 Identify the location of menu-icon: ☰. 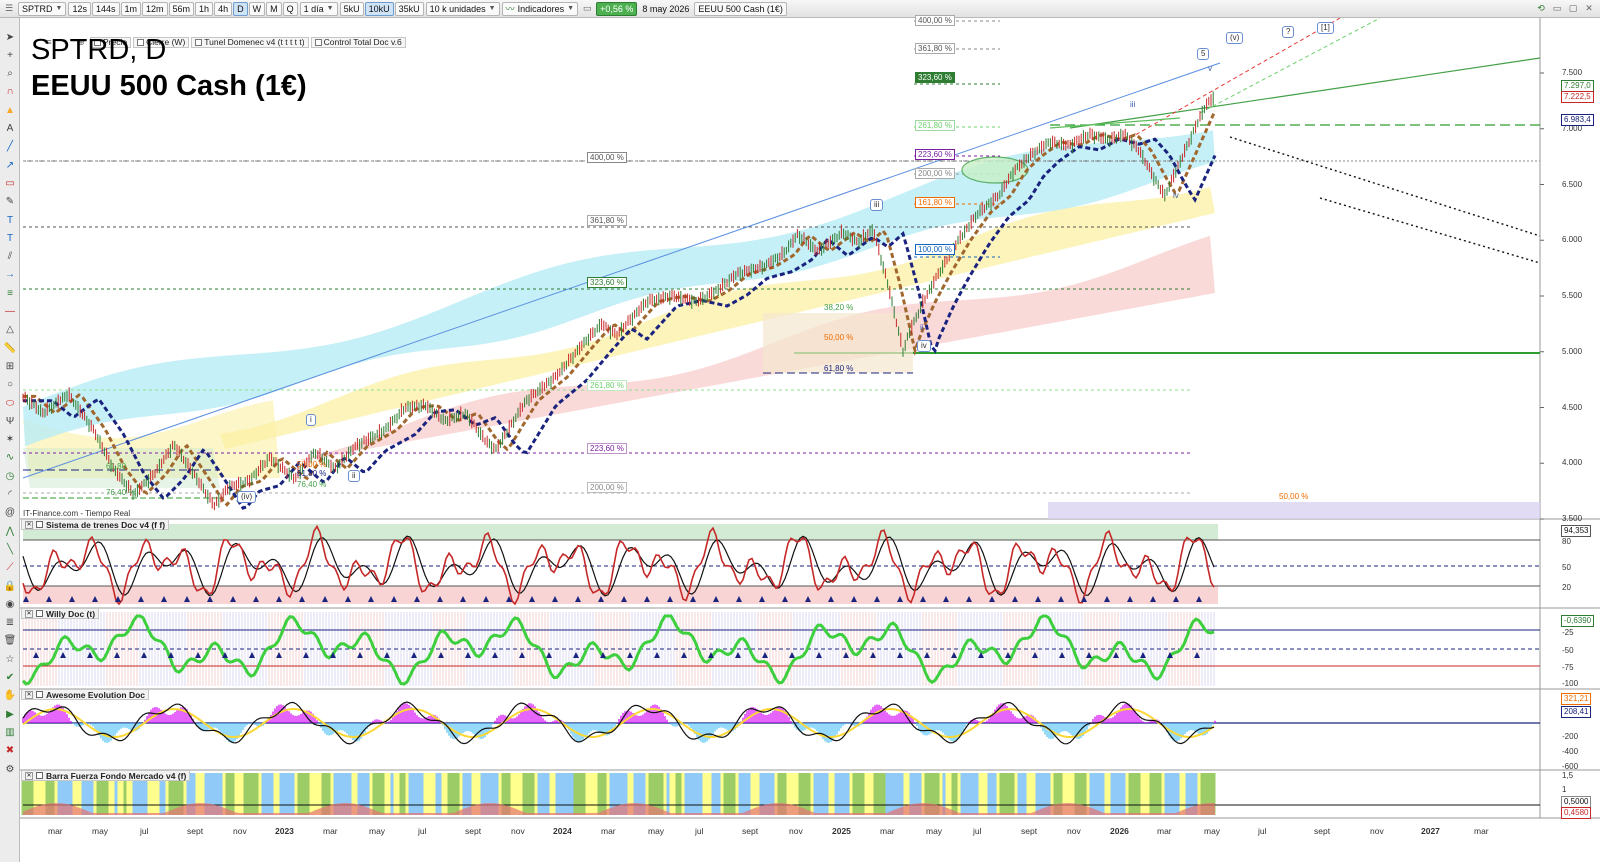
(9, 9).